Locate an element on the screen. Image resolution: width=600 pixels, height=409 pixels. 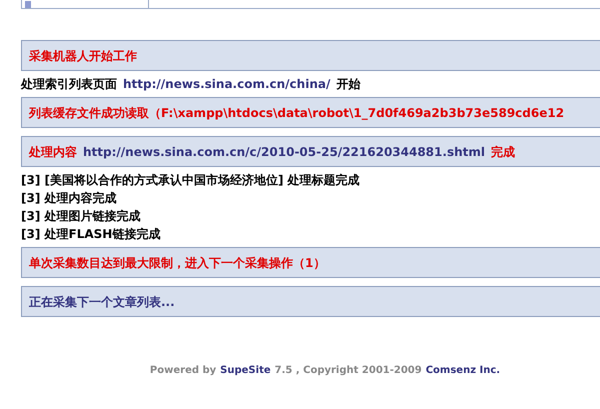
log-text: [3] 处理图片链接完成 is located at coordinates (80, 216).